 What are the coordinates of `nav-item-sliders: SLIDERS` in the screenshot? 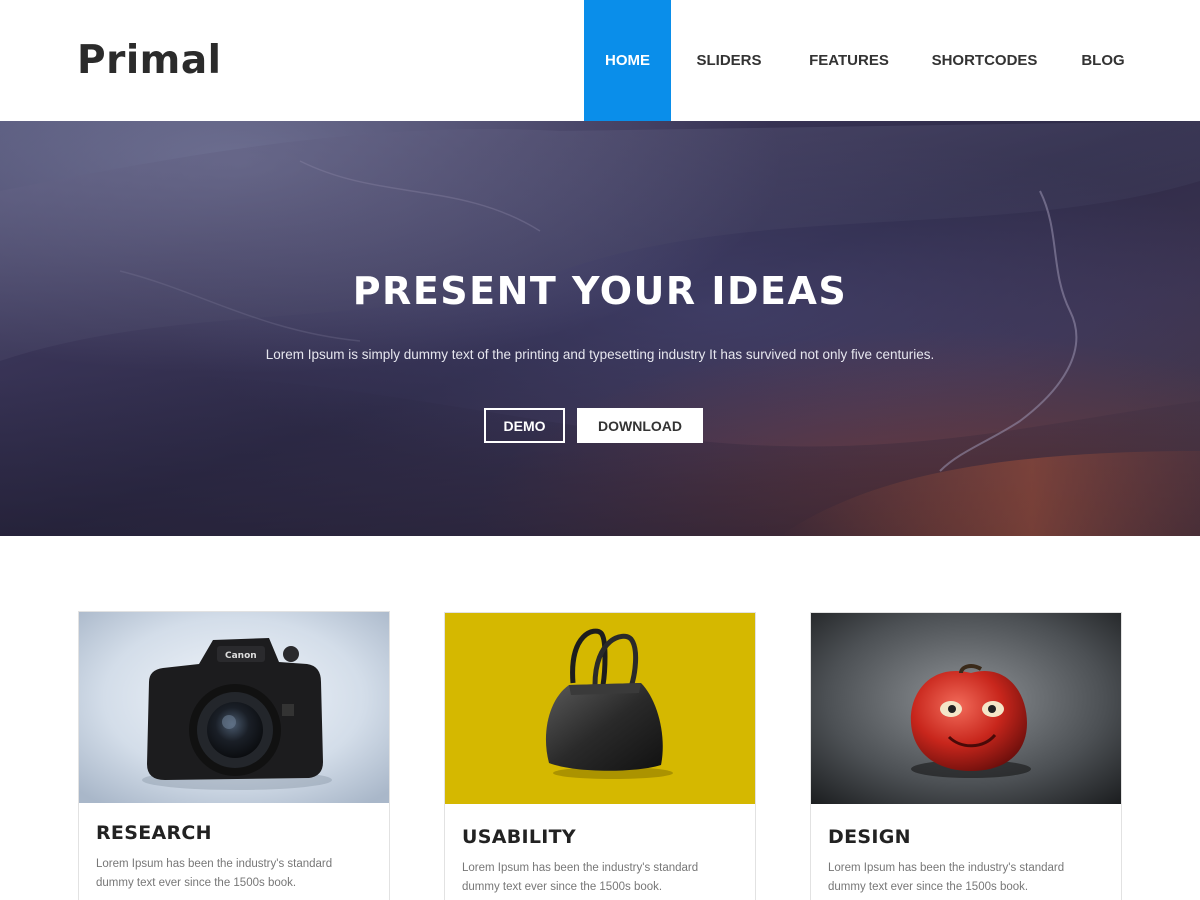 It's located at (729, 60).